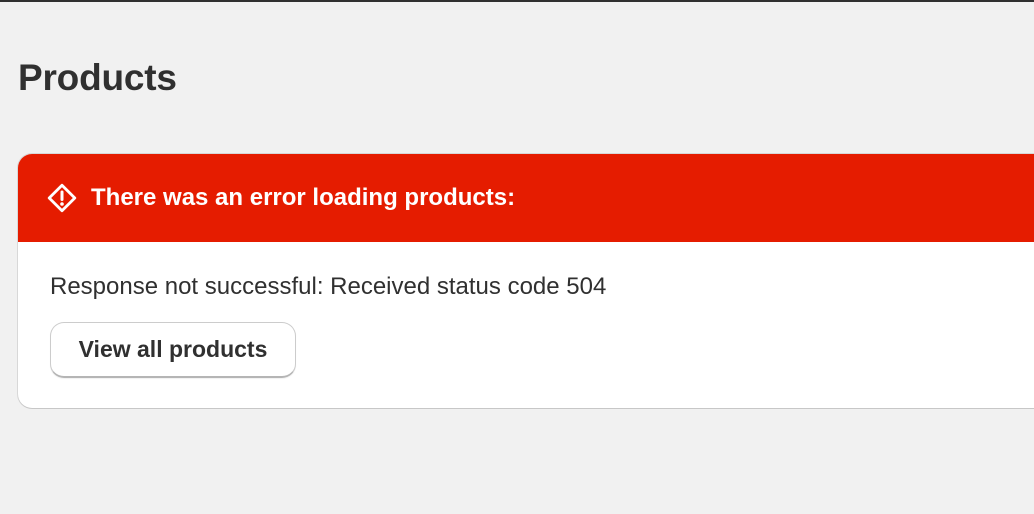  What do you see at coordinates (517, 1) in the screenshot?
I see `top-border` at bounding box center [517, 1].